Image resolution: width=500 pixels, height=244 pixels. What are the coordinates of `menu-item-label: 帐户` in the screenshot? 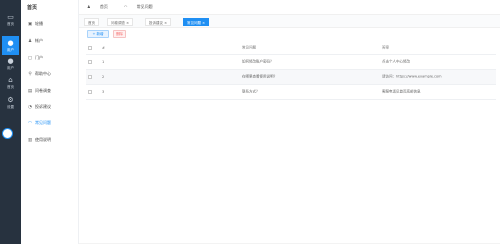 It's located at (39, 40).